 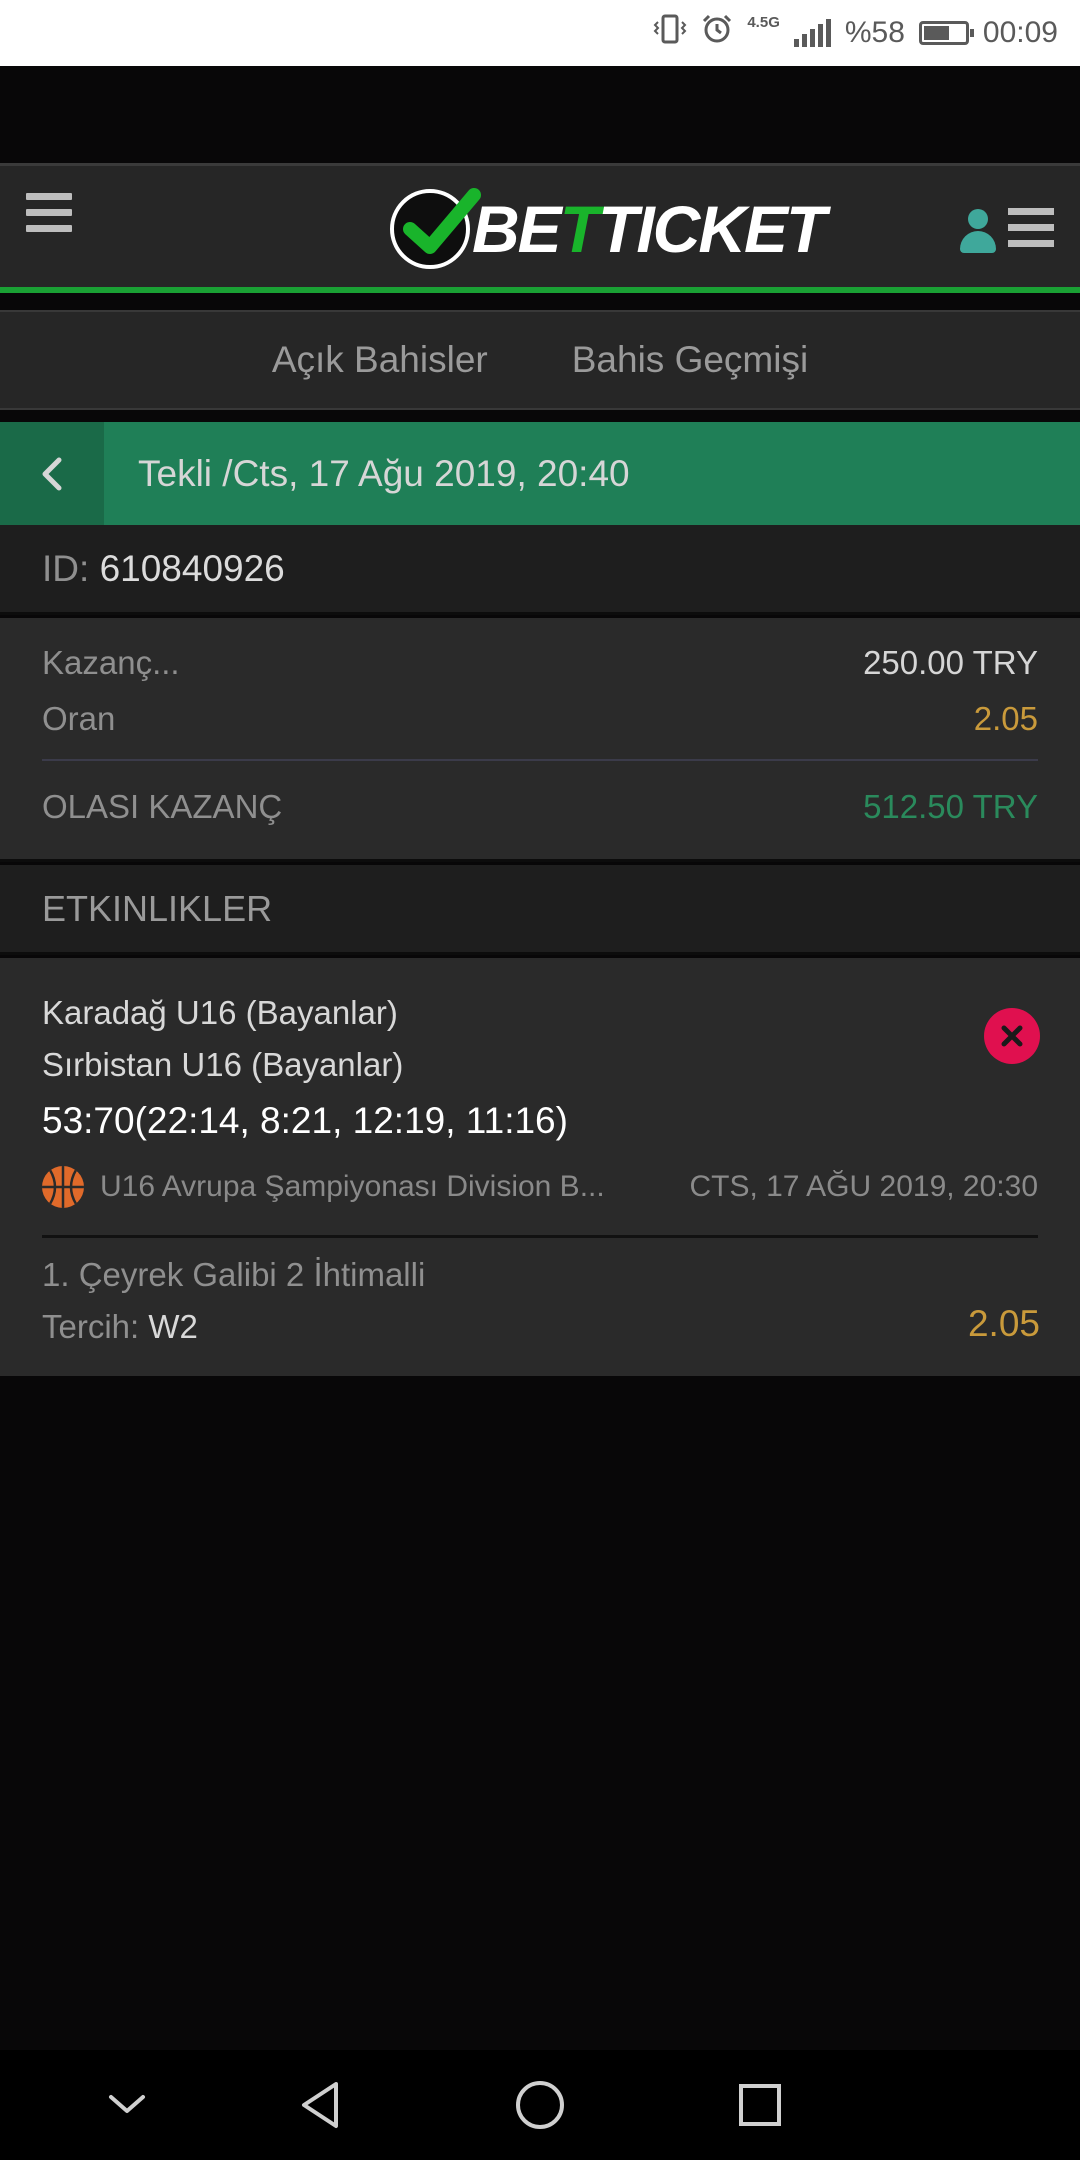 I want to click on app-header: BETTICKET, so click(x=540, y=226).